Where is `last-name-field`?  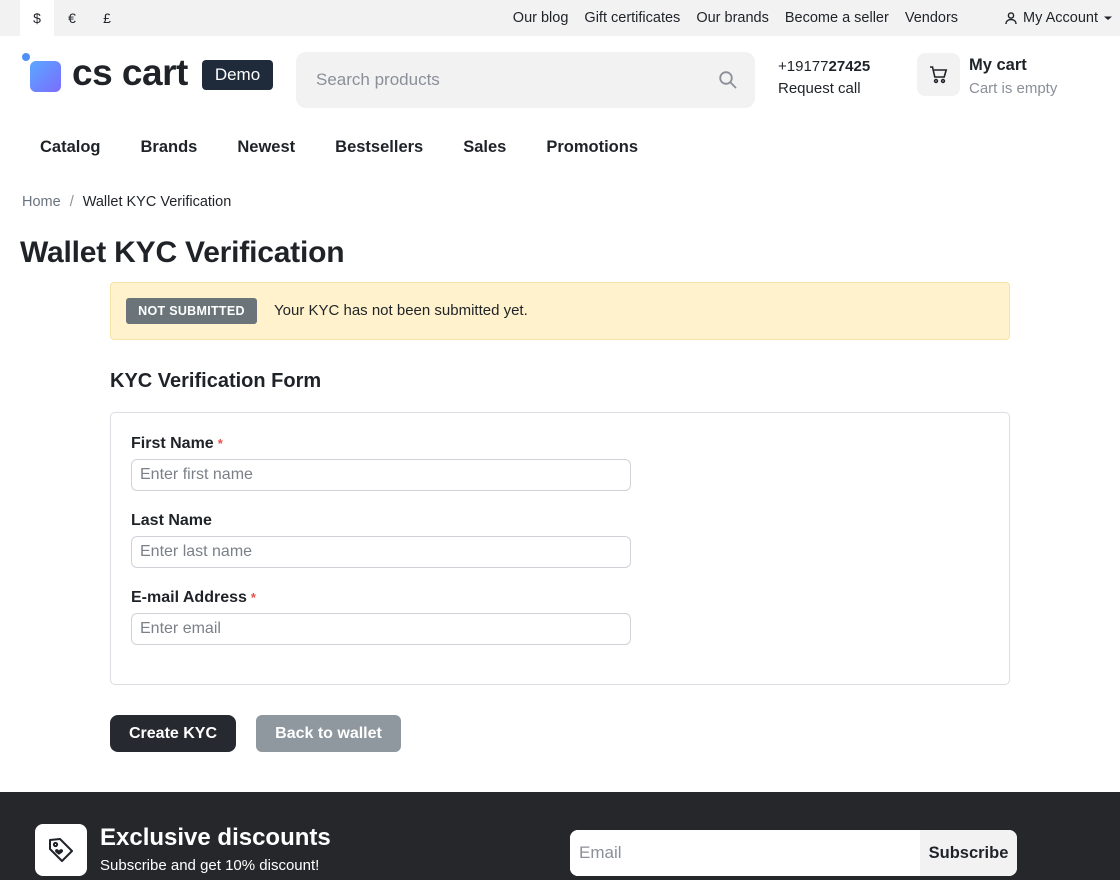 last-name-field is located at coordinates (381, 552).